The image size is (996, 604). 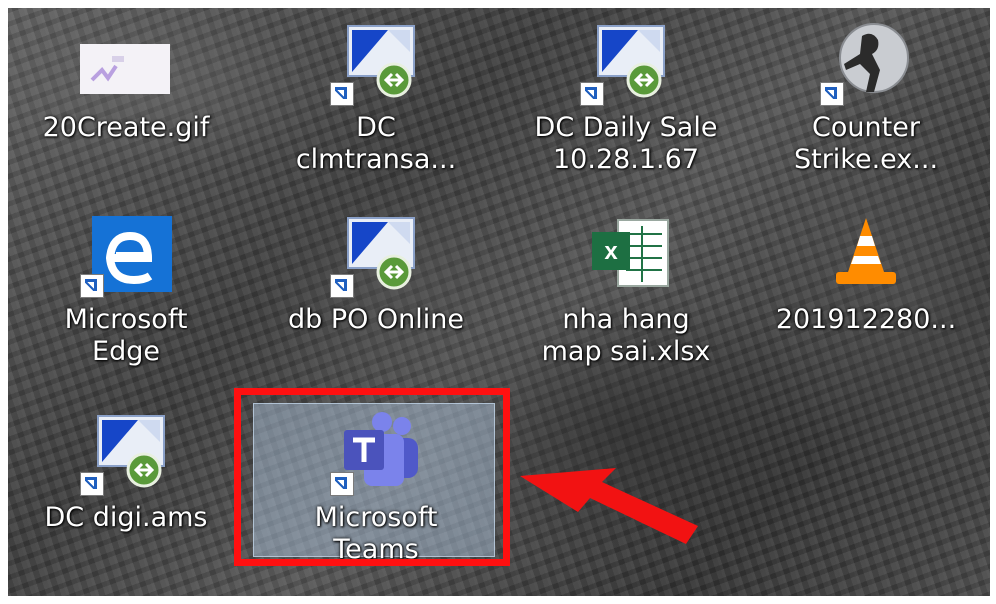 I want to click on icon-label: Microsoft Edge, so click(x=126, y=335).